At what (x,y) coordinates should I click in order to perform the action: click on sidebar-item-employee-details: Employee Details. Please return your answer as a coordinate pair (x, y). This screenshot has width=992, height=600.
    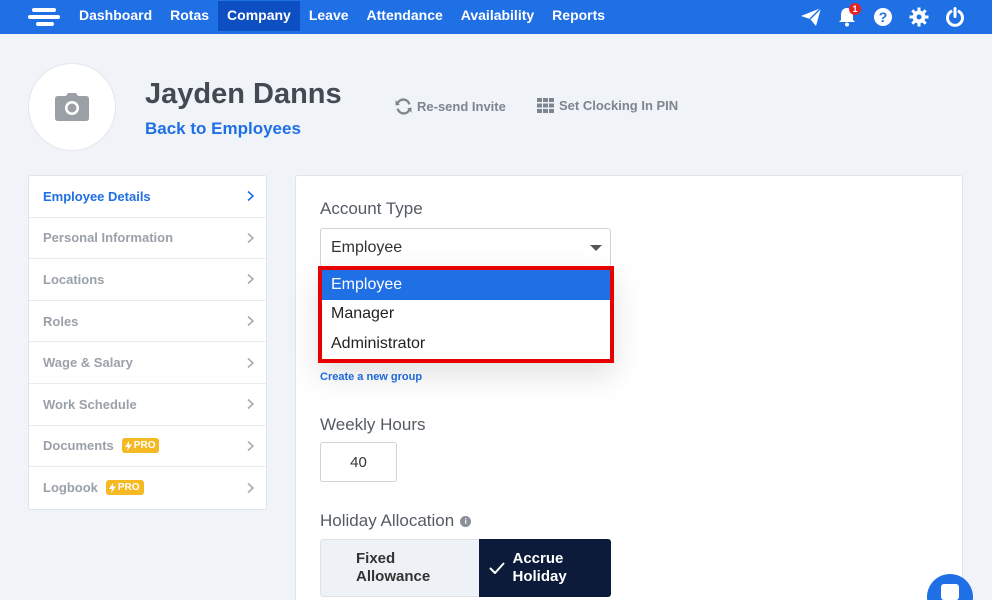
    Looking at the image, I should click on (147, 197).